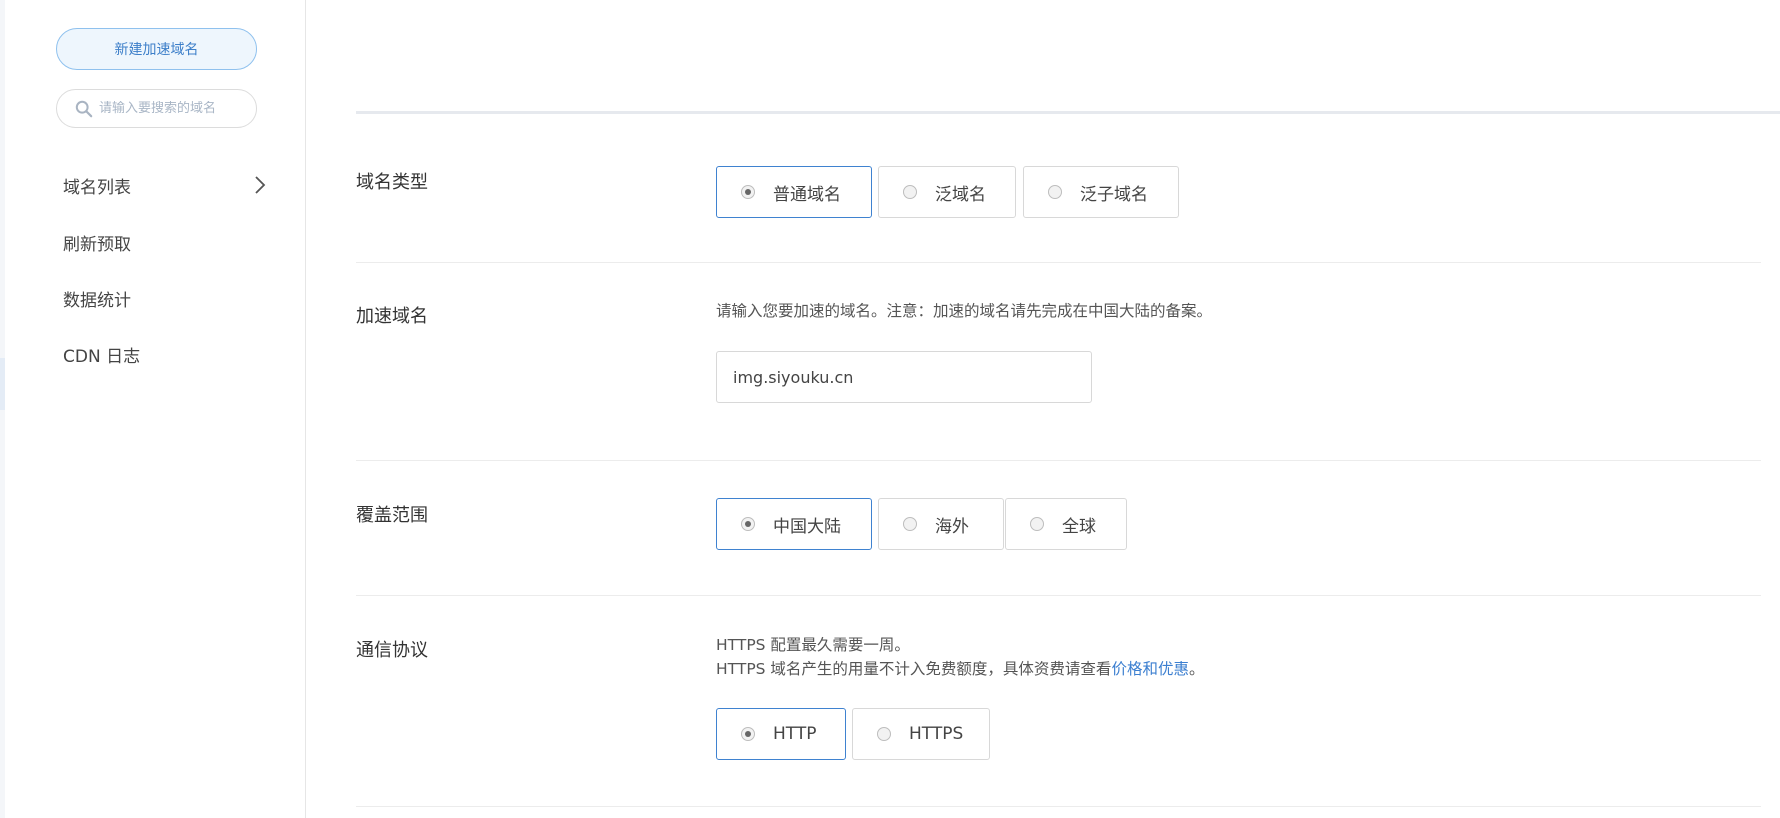  I want to click on domain-search-input, so click(174, 108).